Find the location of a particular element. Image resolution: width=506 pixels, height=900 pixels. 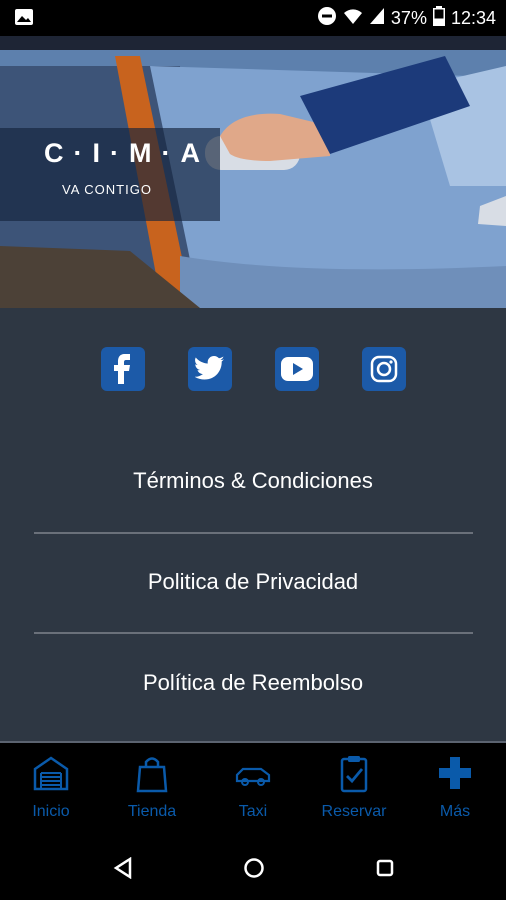

refund-policy-link: Política de Reembolso is located at coordinates (253, 683).